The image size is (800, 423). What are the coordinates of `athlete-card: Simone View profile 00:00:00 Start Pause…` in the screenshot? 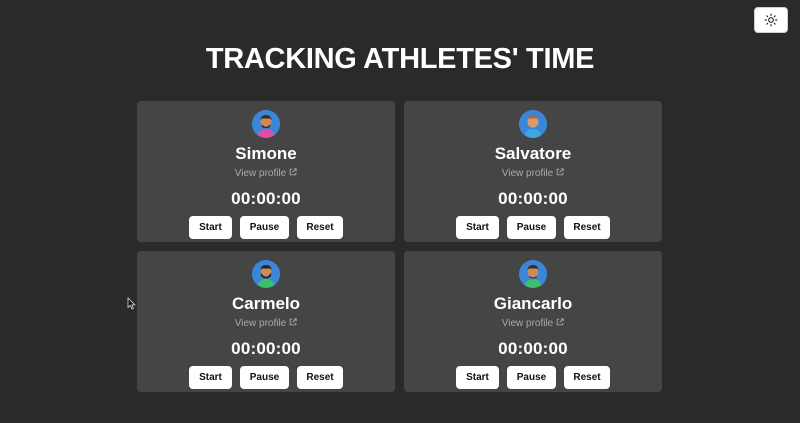 It's located at (266, 171).